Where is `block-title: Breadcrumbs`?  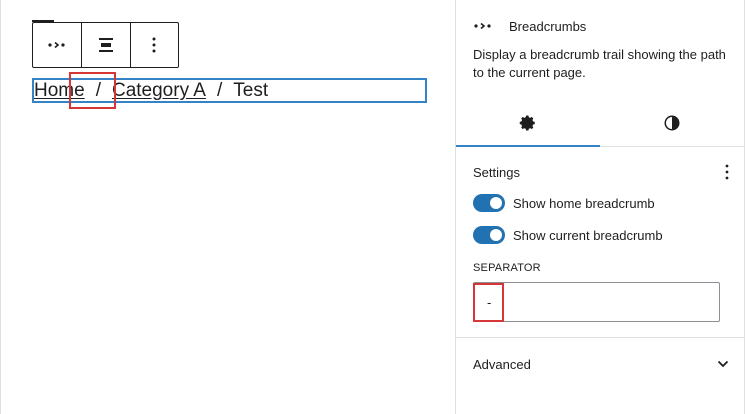 block-title: Breadcrumbs is located at coordinates (548, 26).